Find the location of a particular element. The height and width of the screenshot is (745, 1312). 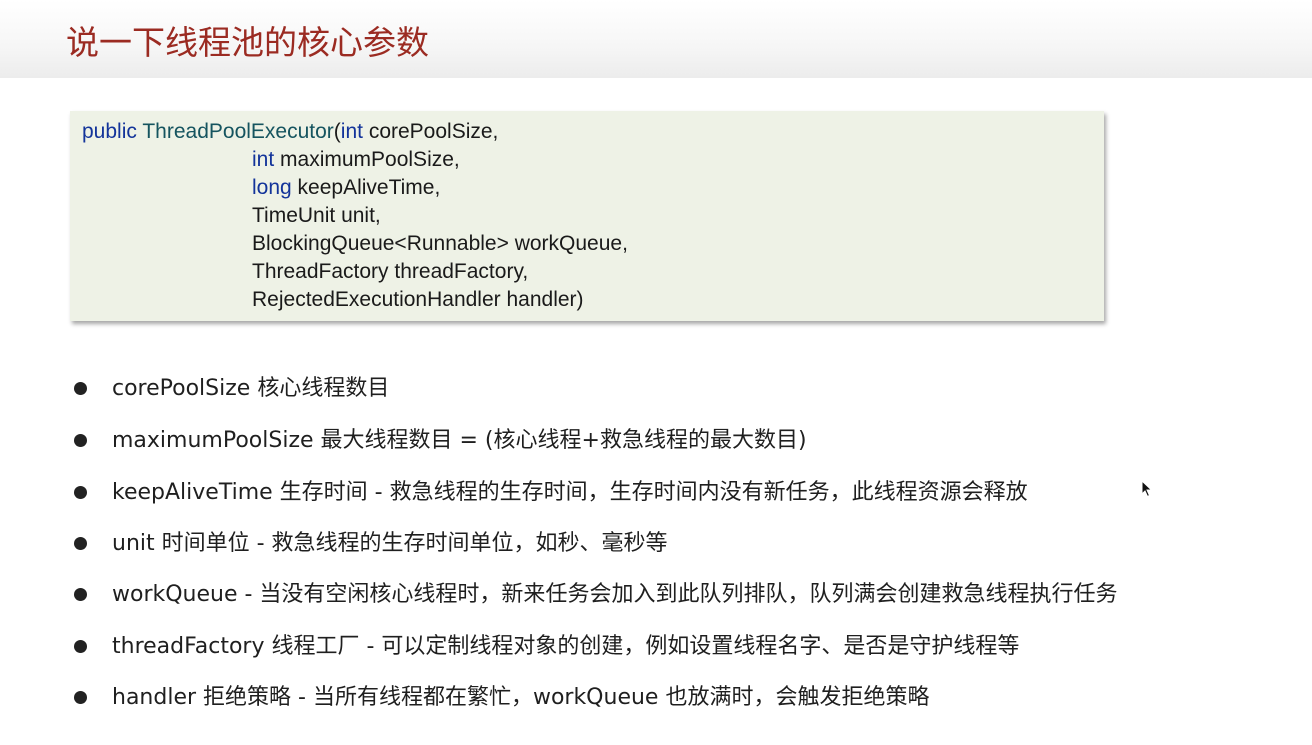

code-paren: ( is located at coordinates (337, 131).